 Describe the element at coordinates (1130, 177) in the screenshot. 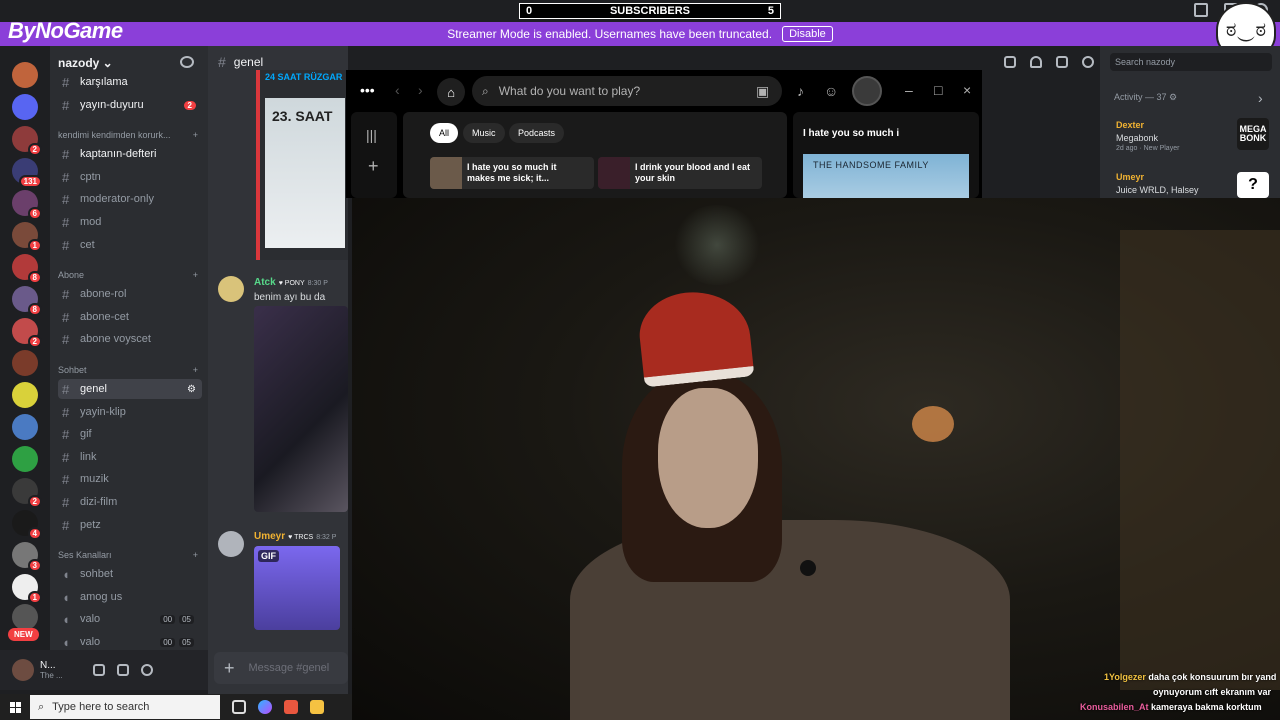

I see `activity-user: Umeyr` at that location.